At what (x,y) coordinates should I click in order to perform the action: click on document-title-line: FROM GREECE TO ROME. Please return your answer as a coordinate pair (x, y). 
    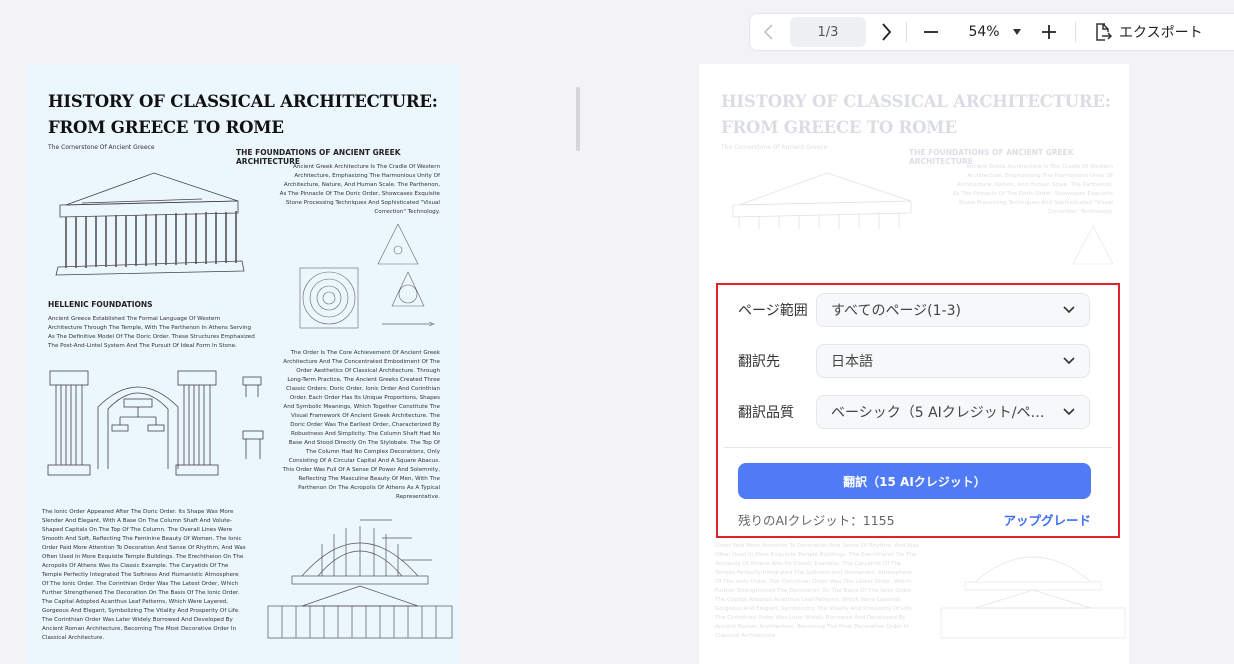
    Looking at the image, I should click on (166, 127).